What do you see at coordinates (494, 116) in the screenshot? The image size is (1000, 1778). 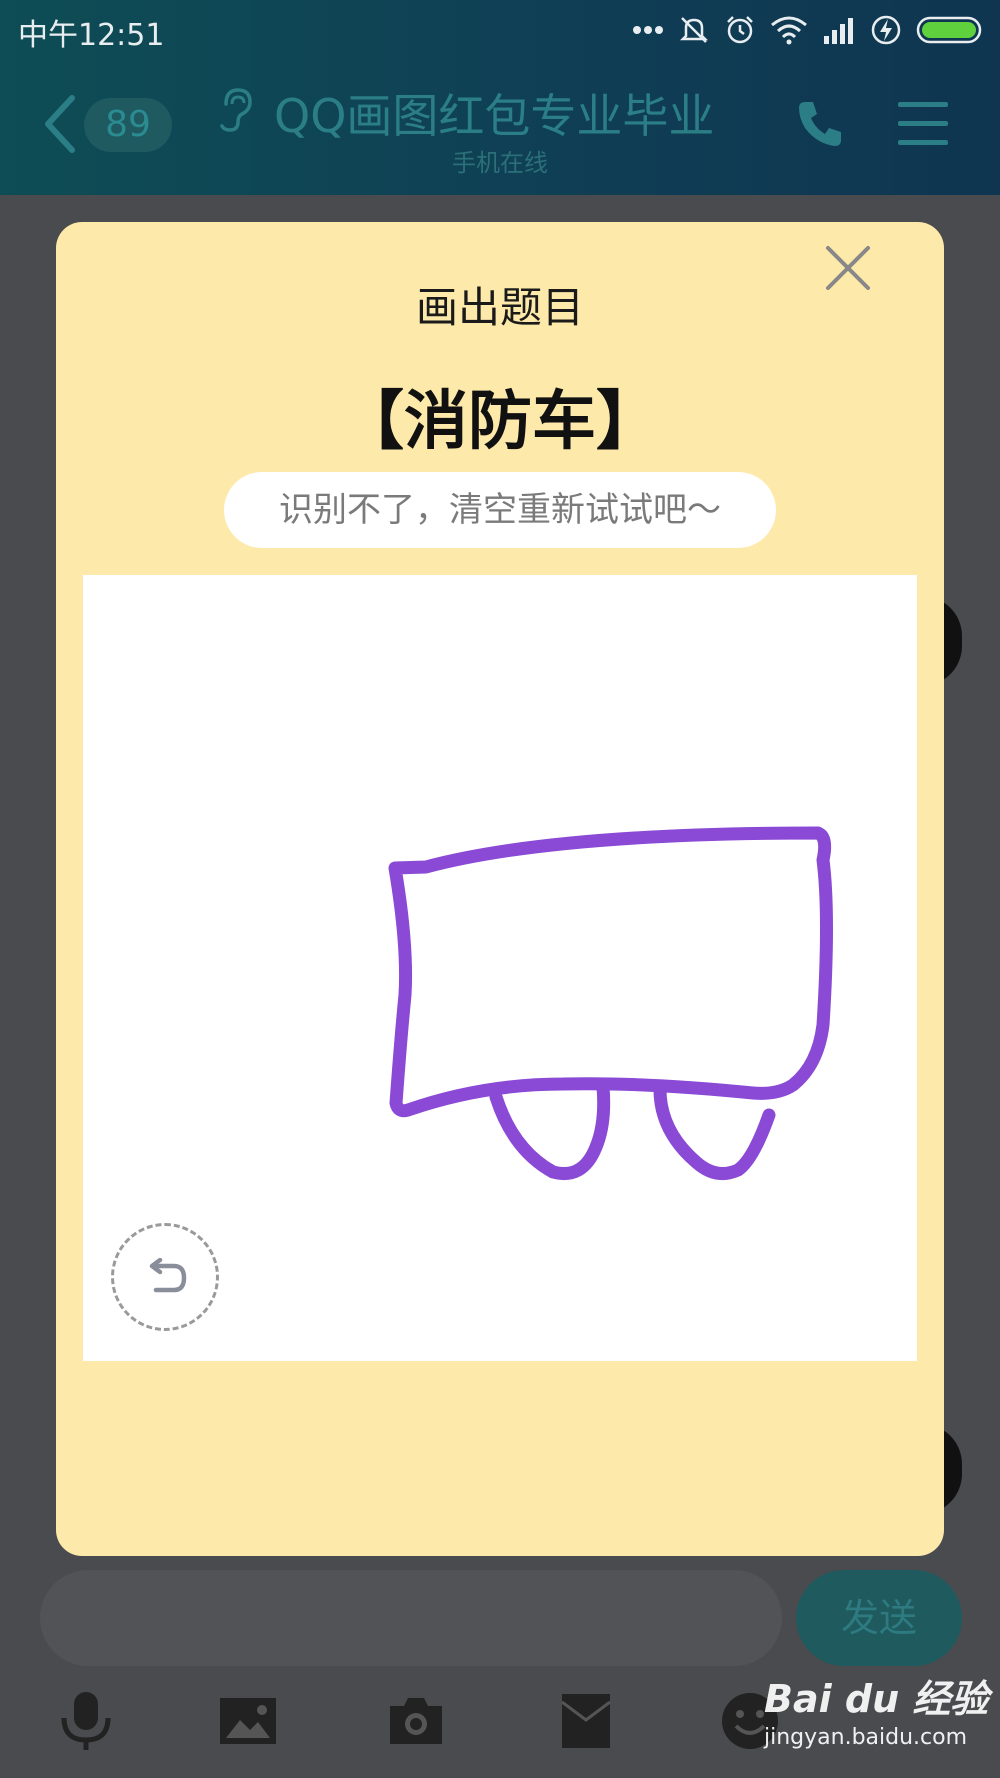 I see `chat-title: QQ画图红包专业毕业` at bounding box center [494, 116].